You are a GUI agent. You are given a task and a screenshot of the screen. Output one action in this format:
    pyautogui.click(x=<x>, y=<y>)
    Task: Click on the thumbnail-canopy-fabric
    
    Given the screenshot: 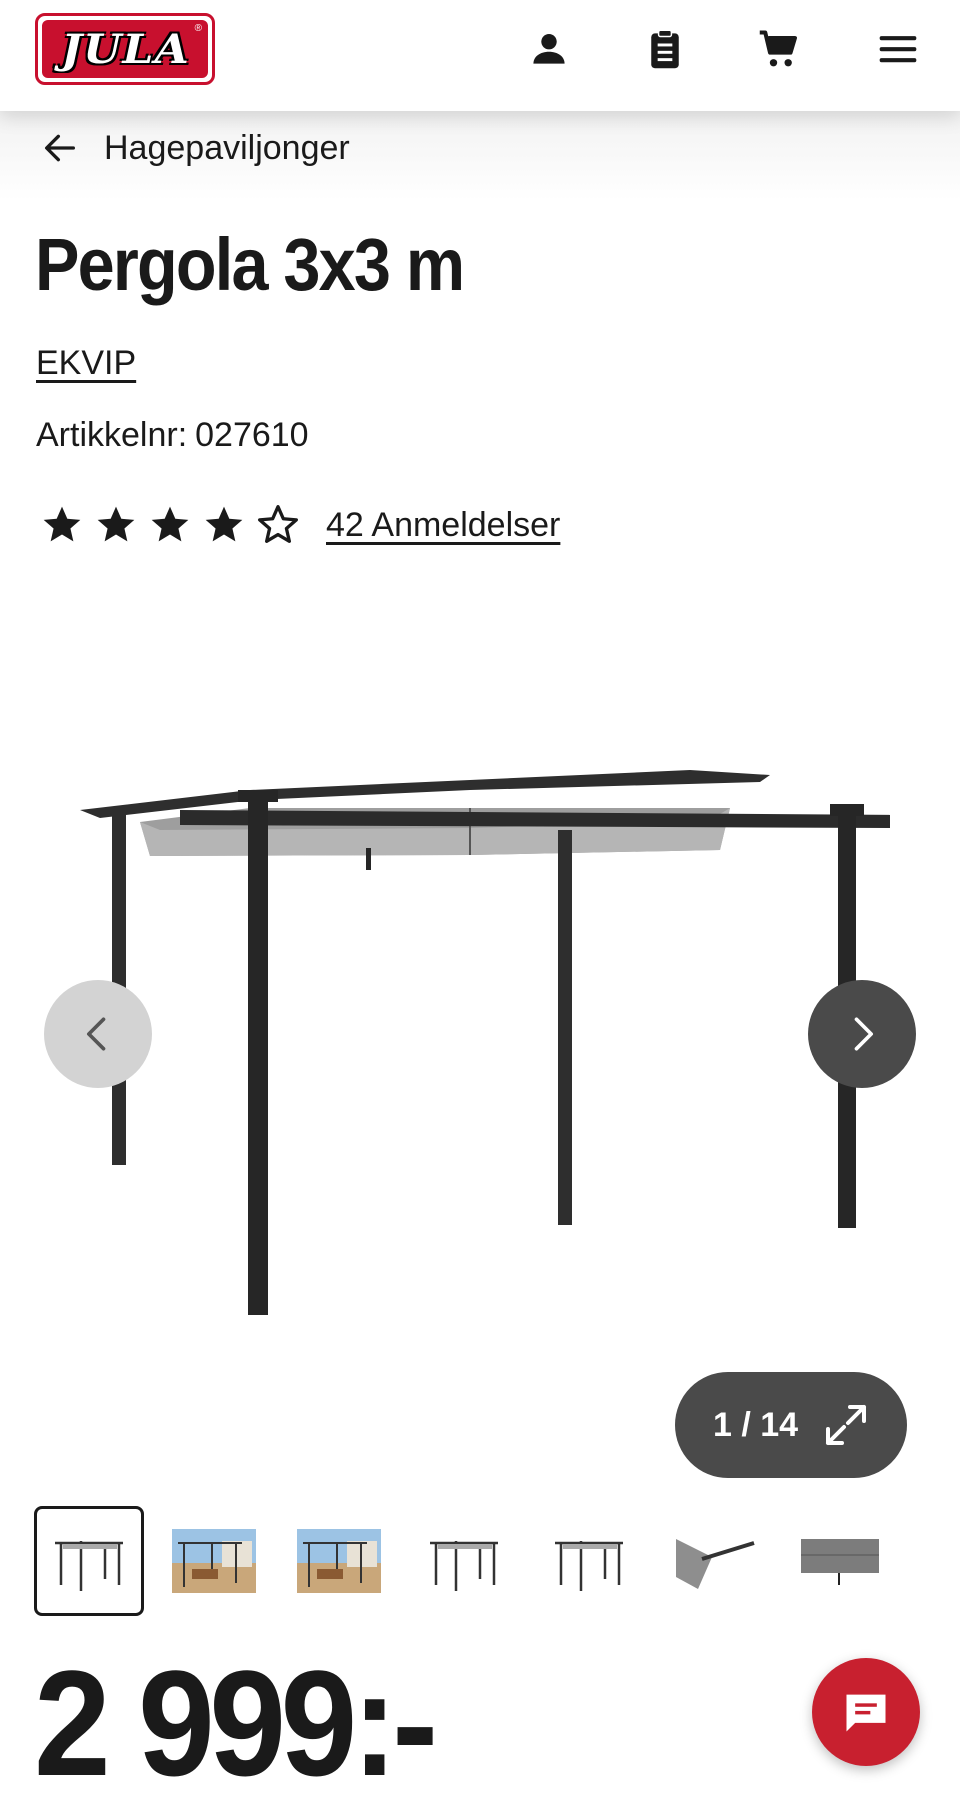 What is the action you would take?
    pyautogui.click(x=839, y=1561)
    